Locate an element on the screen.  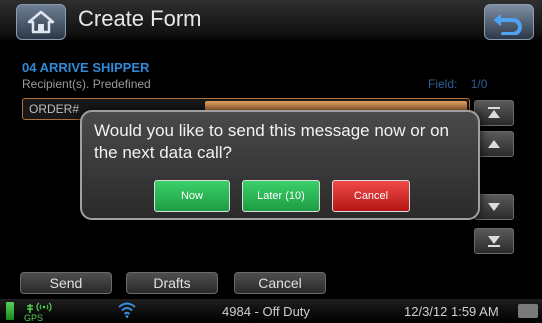
keyboard-icon is located at coordinates (528, 311).